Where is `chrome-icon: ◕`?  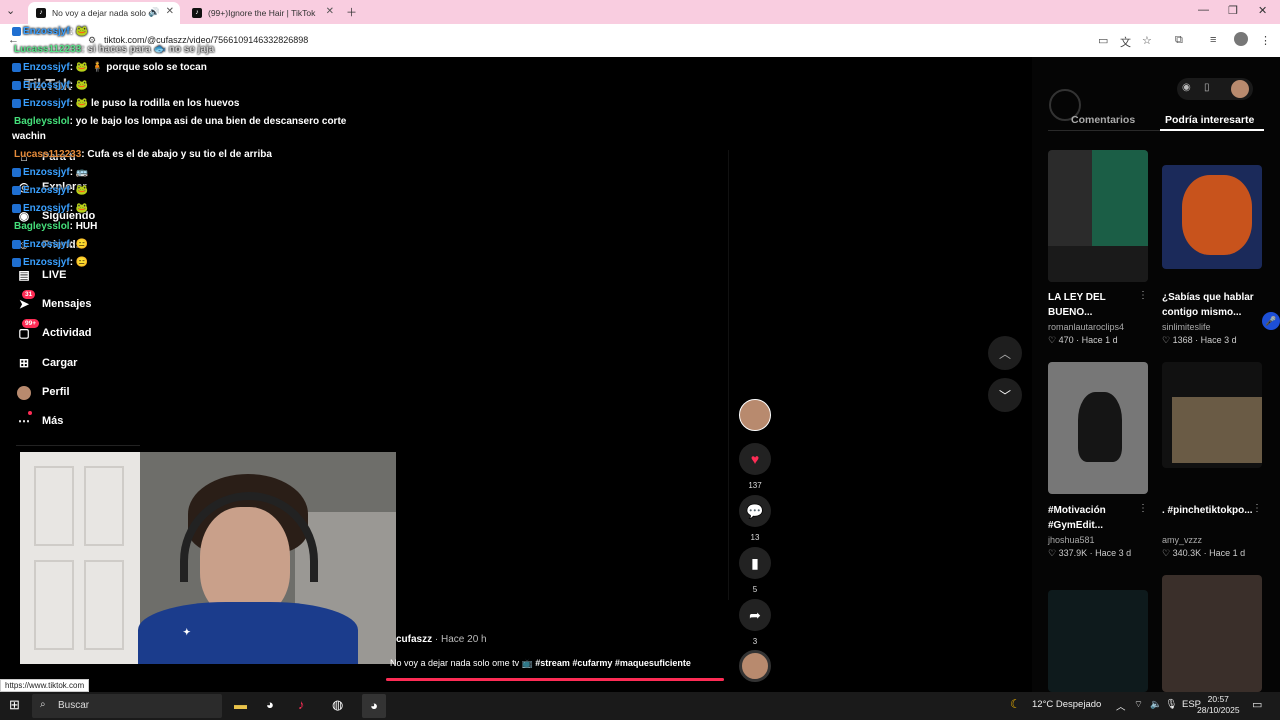 chrome-icon: ◕ is located at coordinates (270, 704).